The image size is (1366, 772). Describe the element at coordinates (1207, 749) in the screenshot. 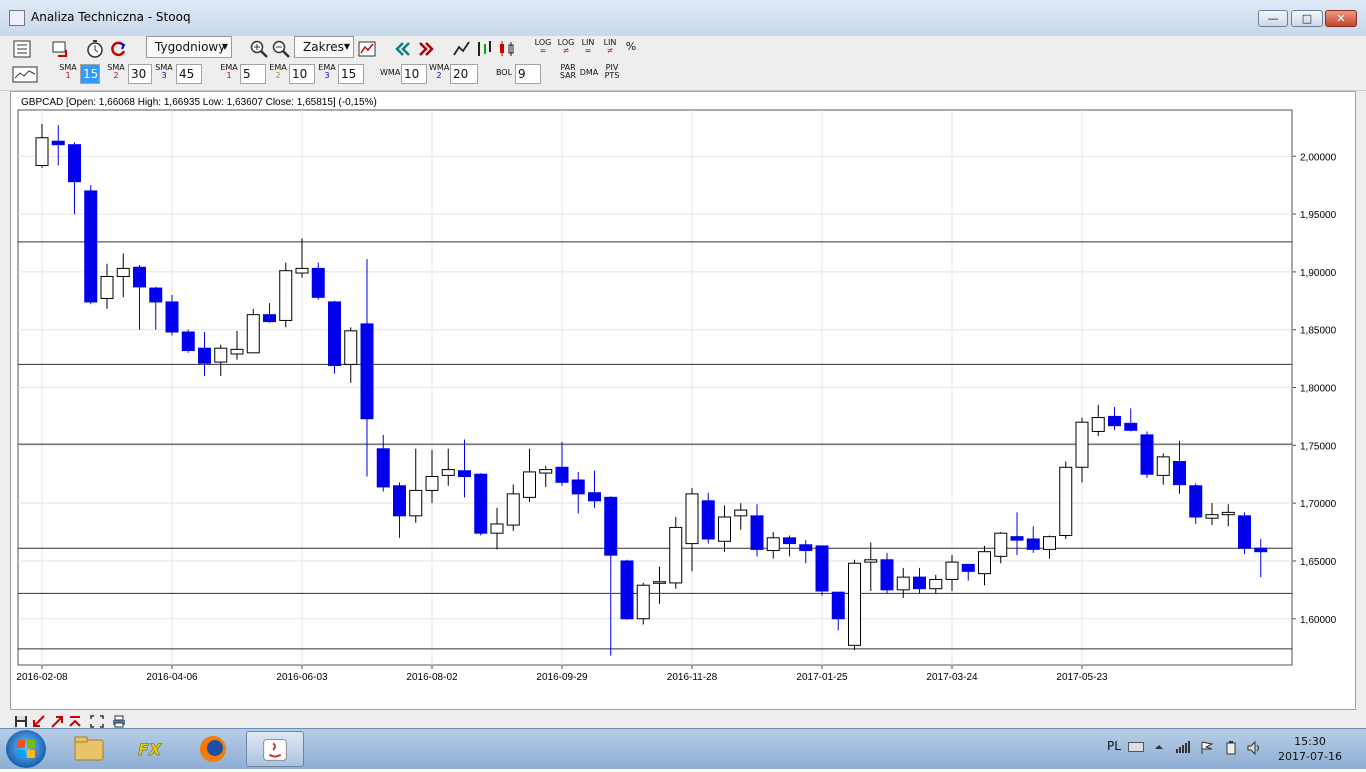

I see `action-center-icon` at that location.